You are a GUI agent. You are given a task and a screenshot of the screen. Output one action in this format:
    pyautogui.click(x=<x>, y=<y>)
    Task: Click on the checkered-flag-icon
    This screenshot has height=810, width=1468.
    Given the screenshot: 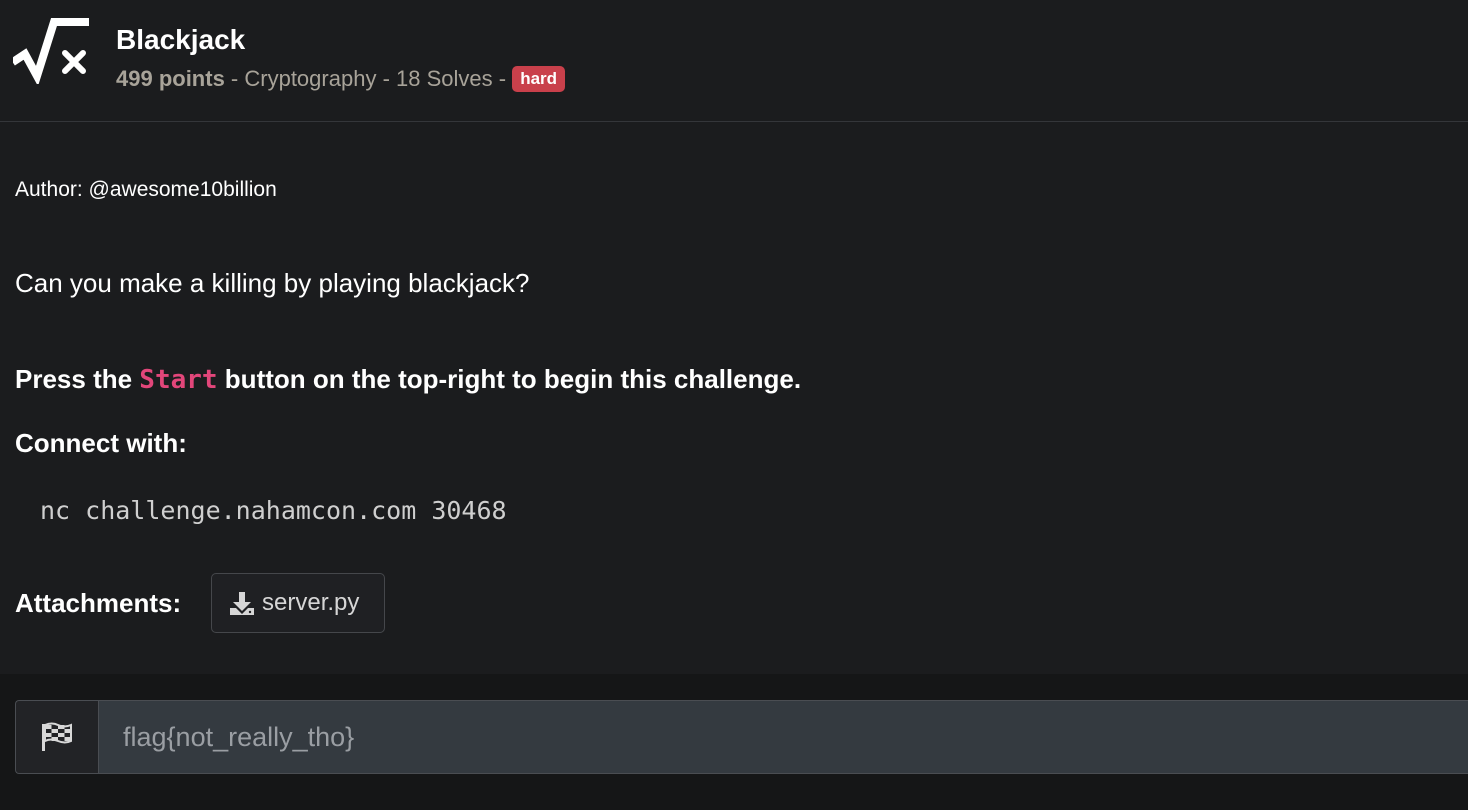 What is the action you would take?
    pyautogui.click(x=57, y=736)
    